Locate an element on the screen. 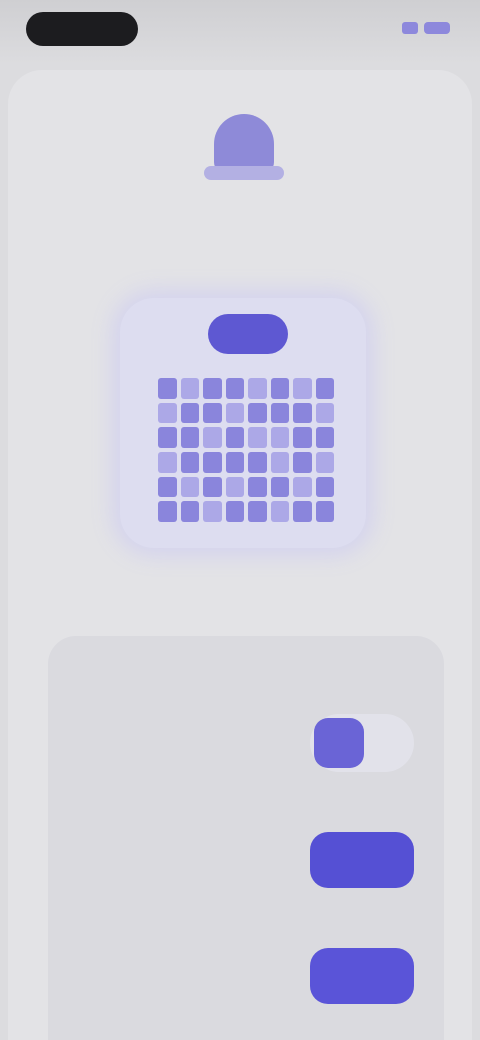  setting-row-stepper is located at coordinates (248, 809).